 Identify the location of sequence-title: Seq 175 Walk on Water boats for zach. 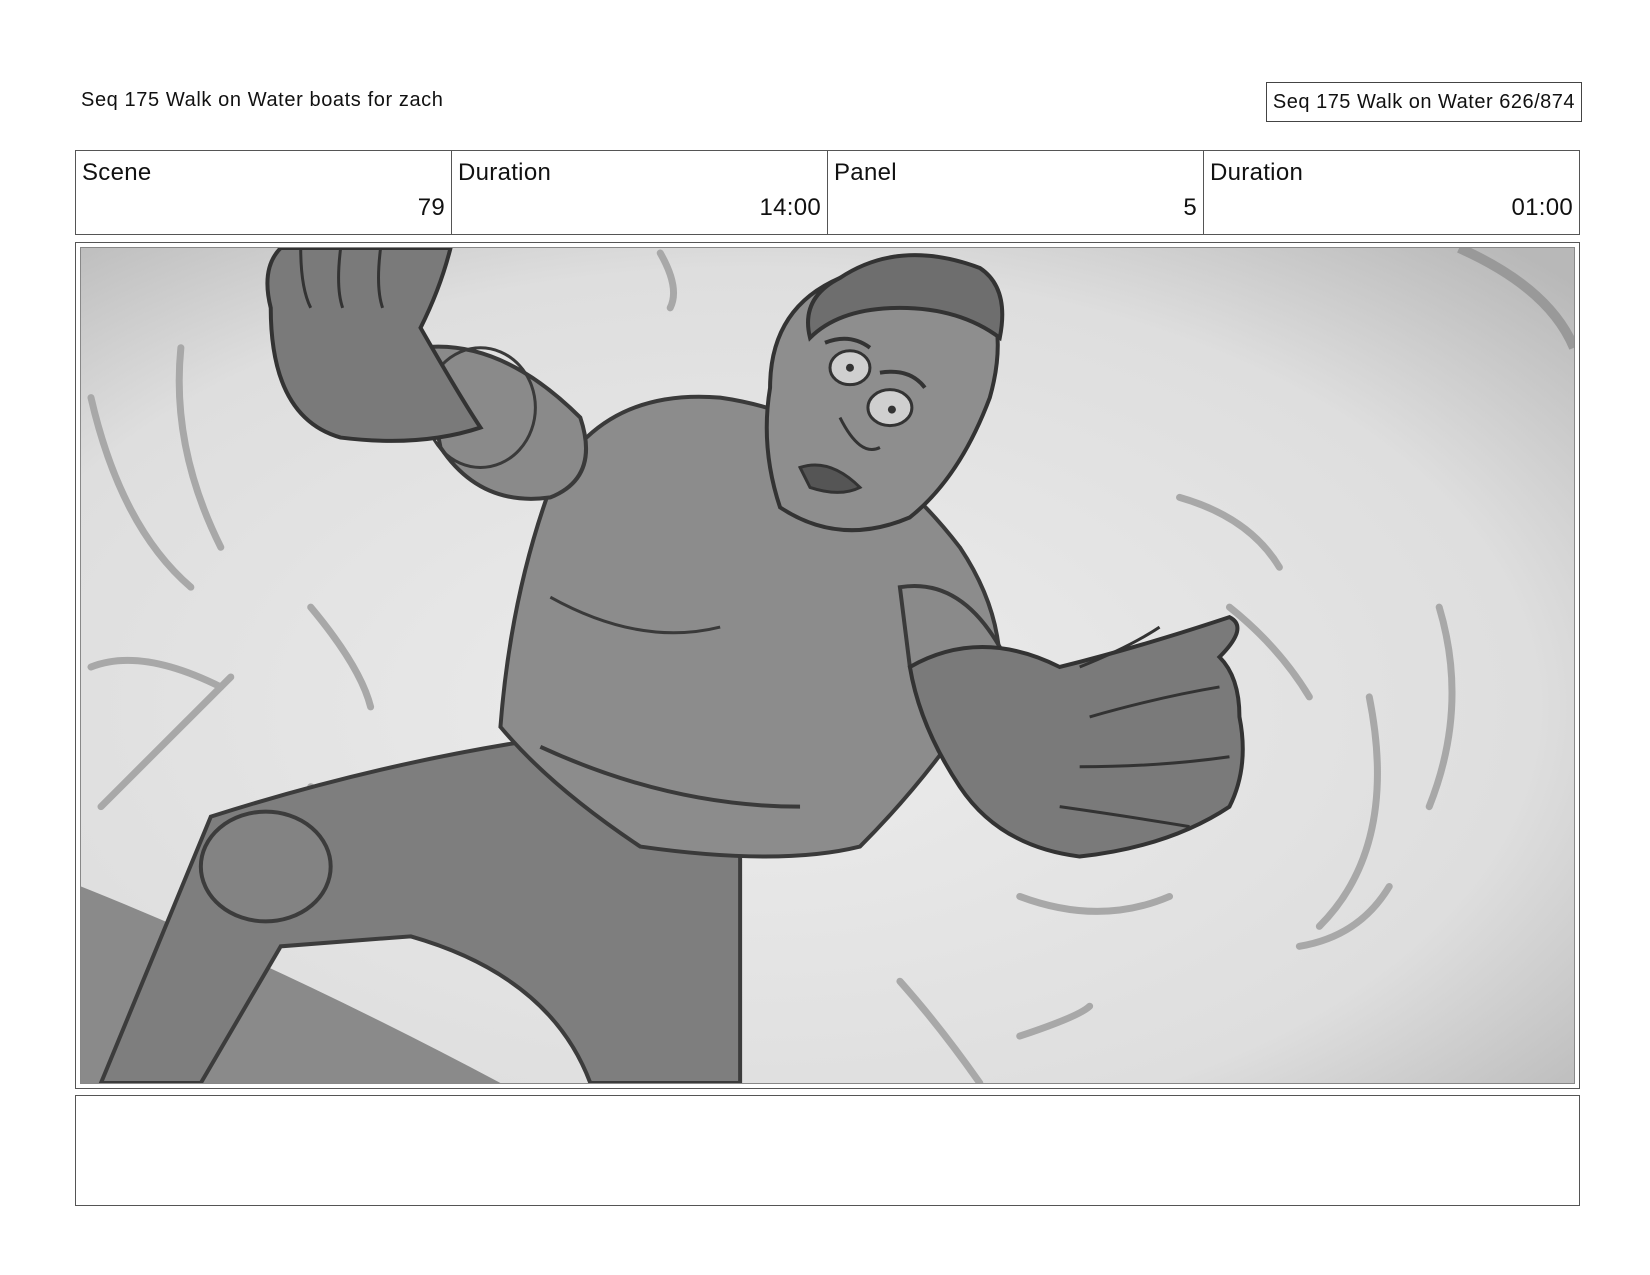
(262, 100).